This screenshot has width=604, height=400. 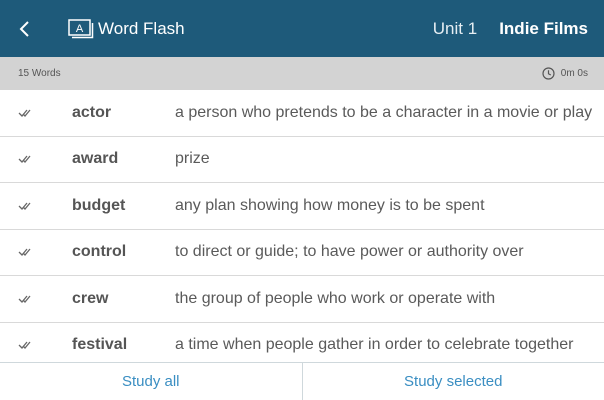 What do you see at coordinates (453, 381) in the screenshot?
I see `study-selected-button: Study selected` at bounding box center [453, 381].